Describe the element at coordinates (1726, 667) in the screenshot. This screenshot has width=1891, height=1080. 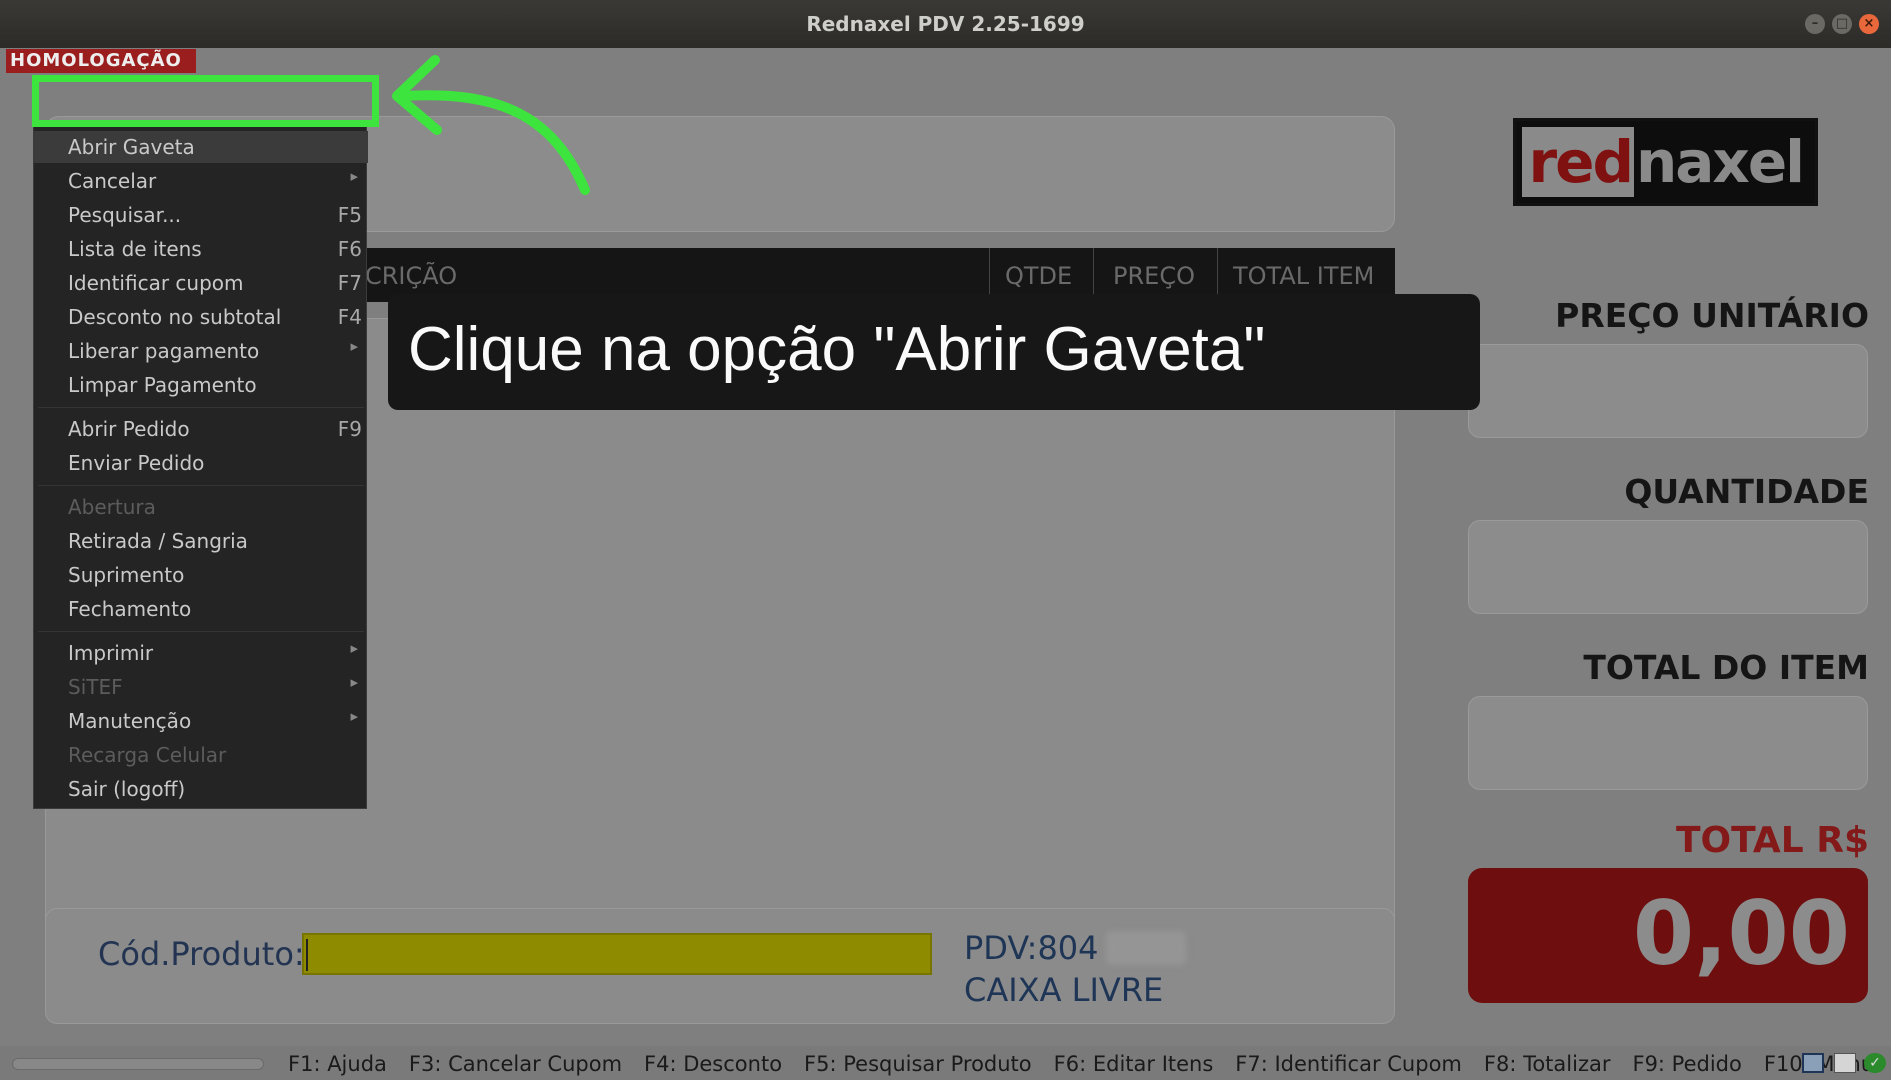
I see `item-total-label: TOTAL DO ITEM` at that location.